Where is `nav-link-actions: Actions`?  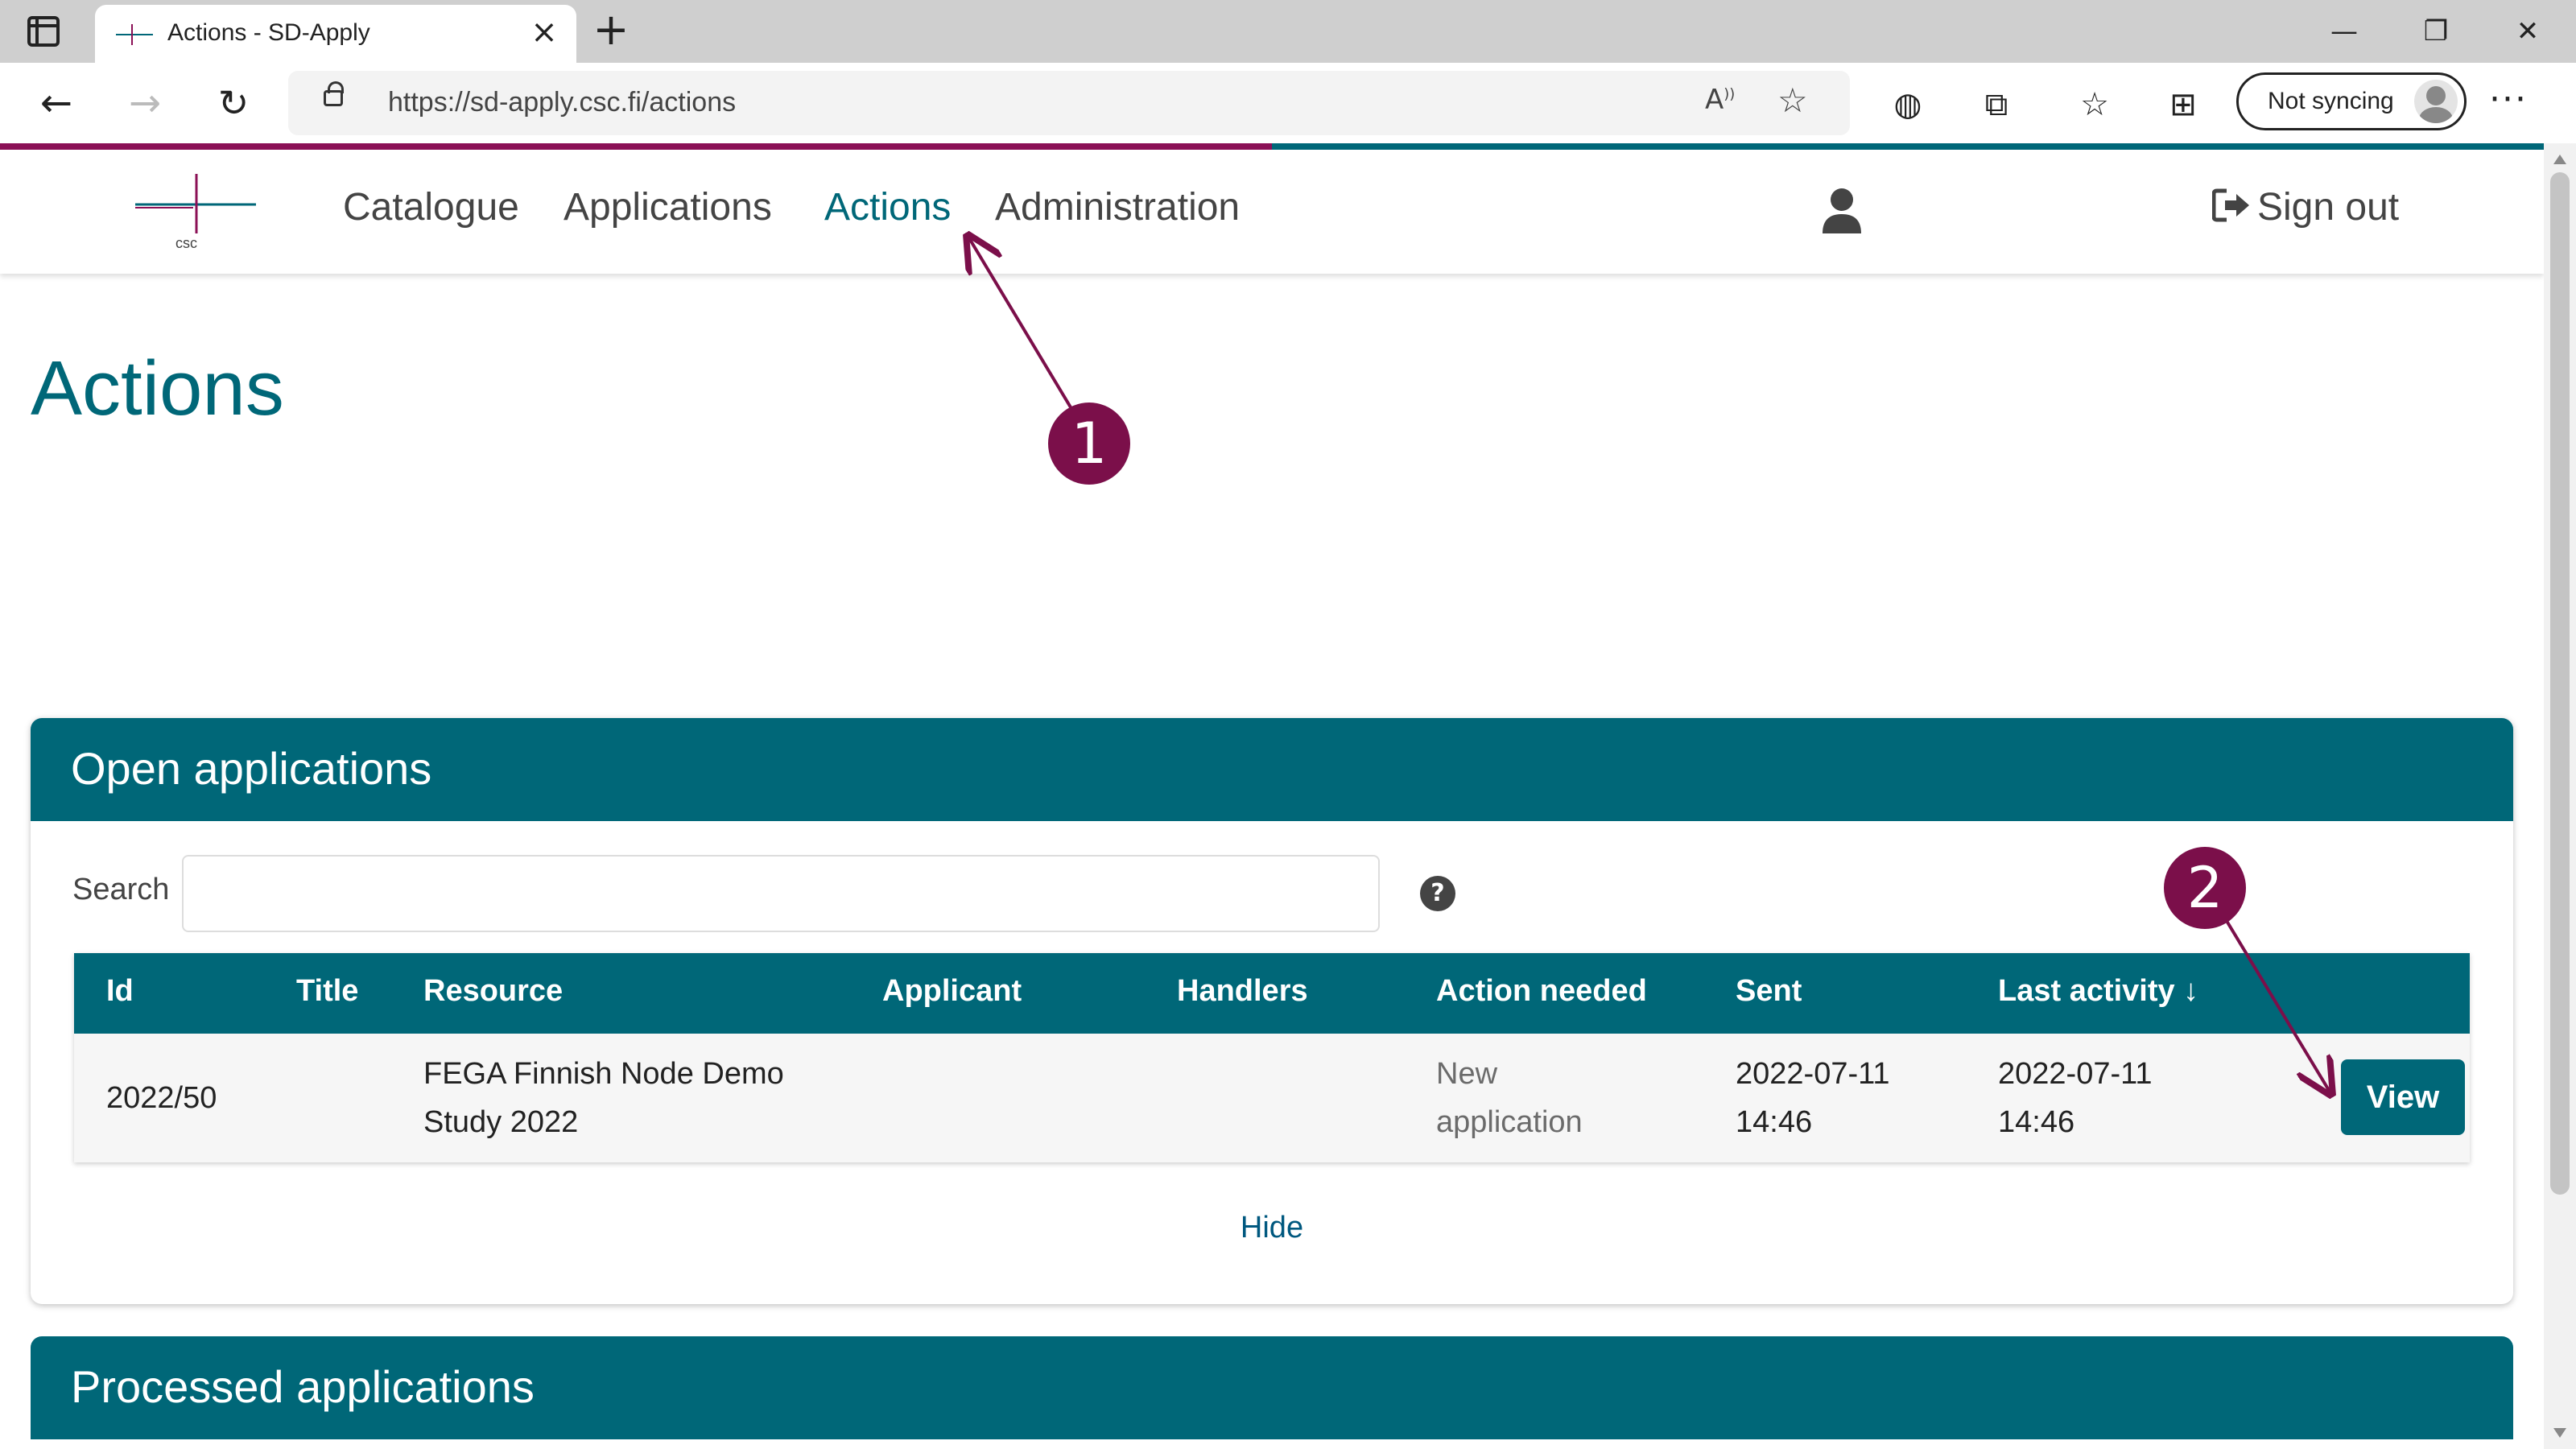
nav-link-actions: Actions is located at coordinates (887, 207).